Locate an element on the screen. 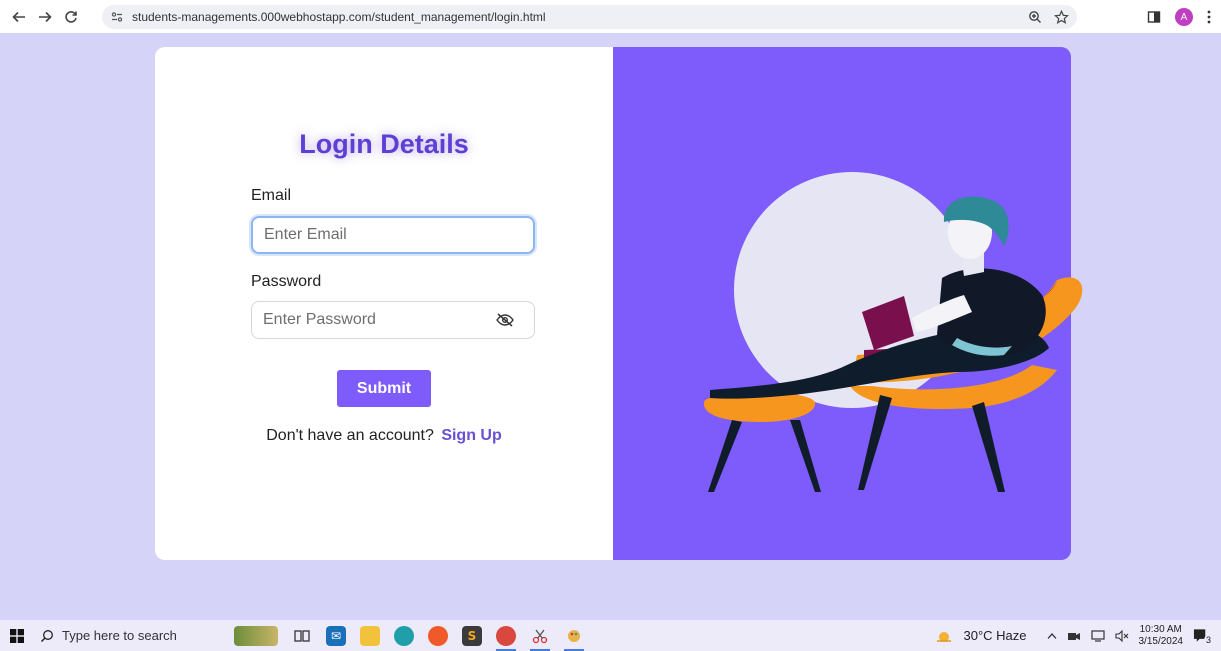 This screenshot has width=1221, height=651. system-tray: 30°C Haze 10:30 AM 3/15/2024 3 is located at coordinates (1074, 635).